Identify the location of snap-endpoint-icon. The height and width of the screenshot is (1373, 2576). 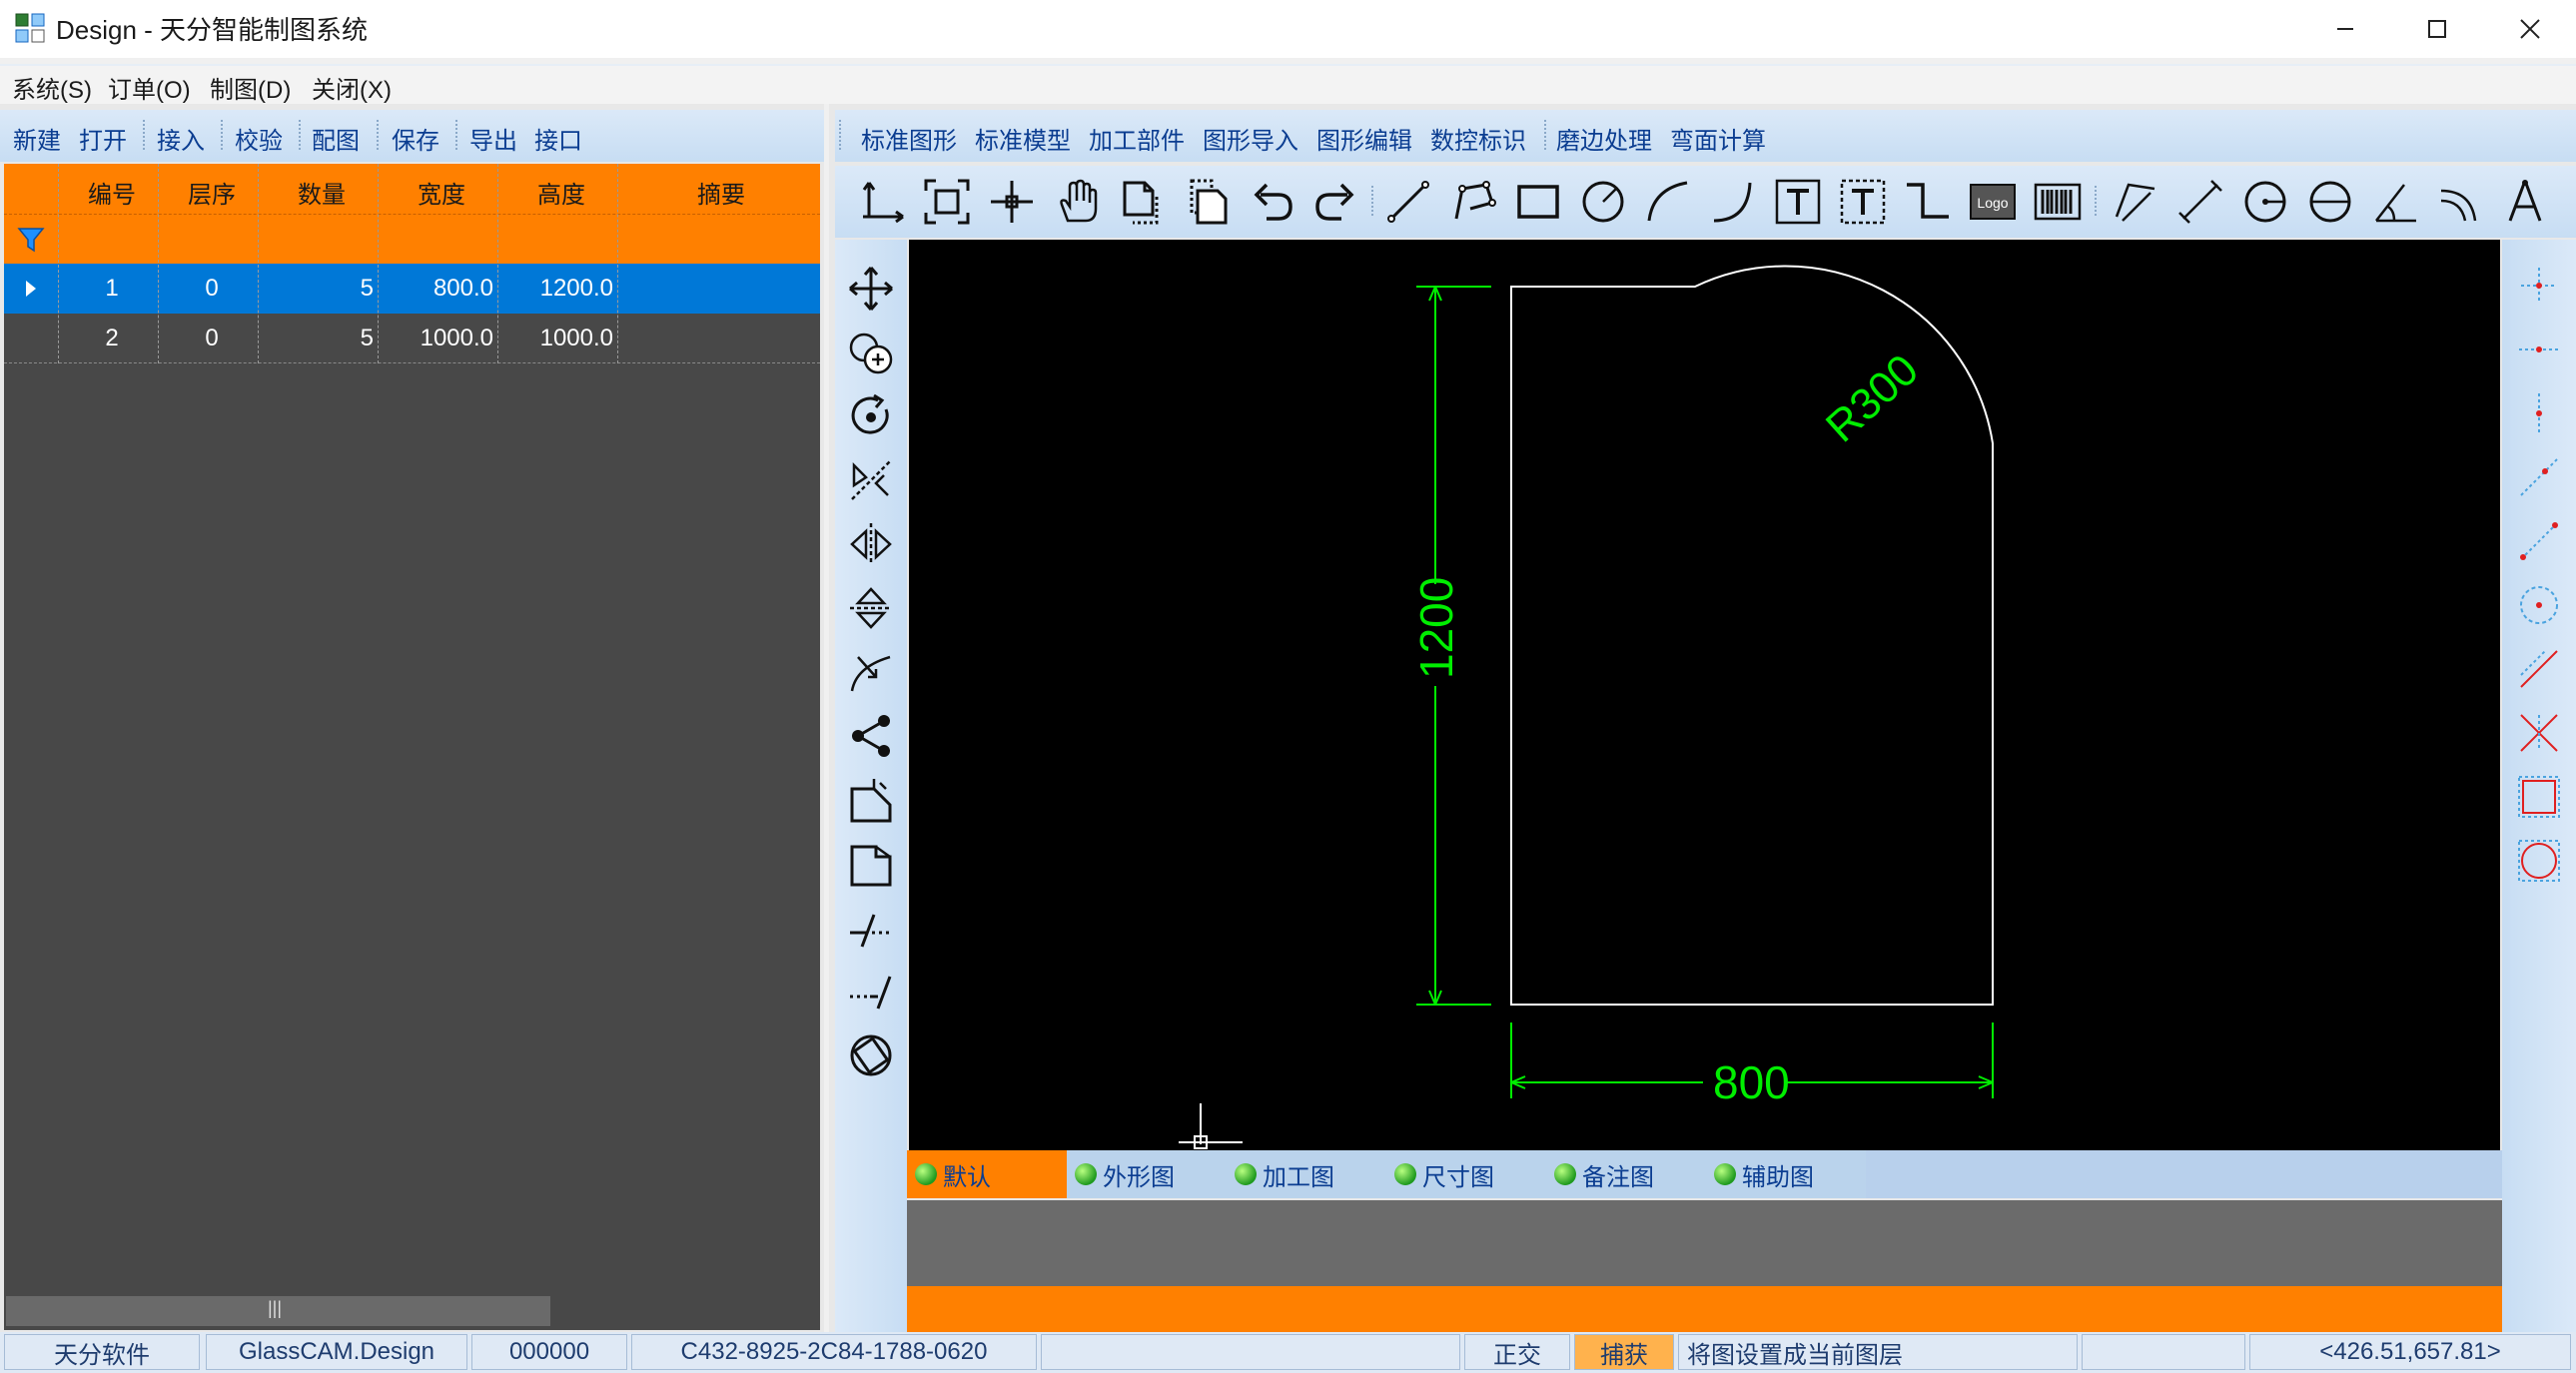
(2539, 286).